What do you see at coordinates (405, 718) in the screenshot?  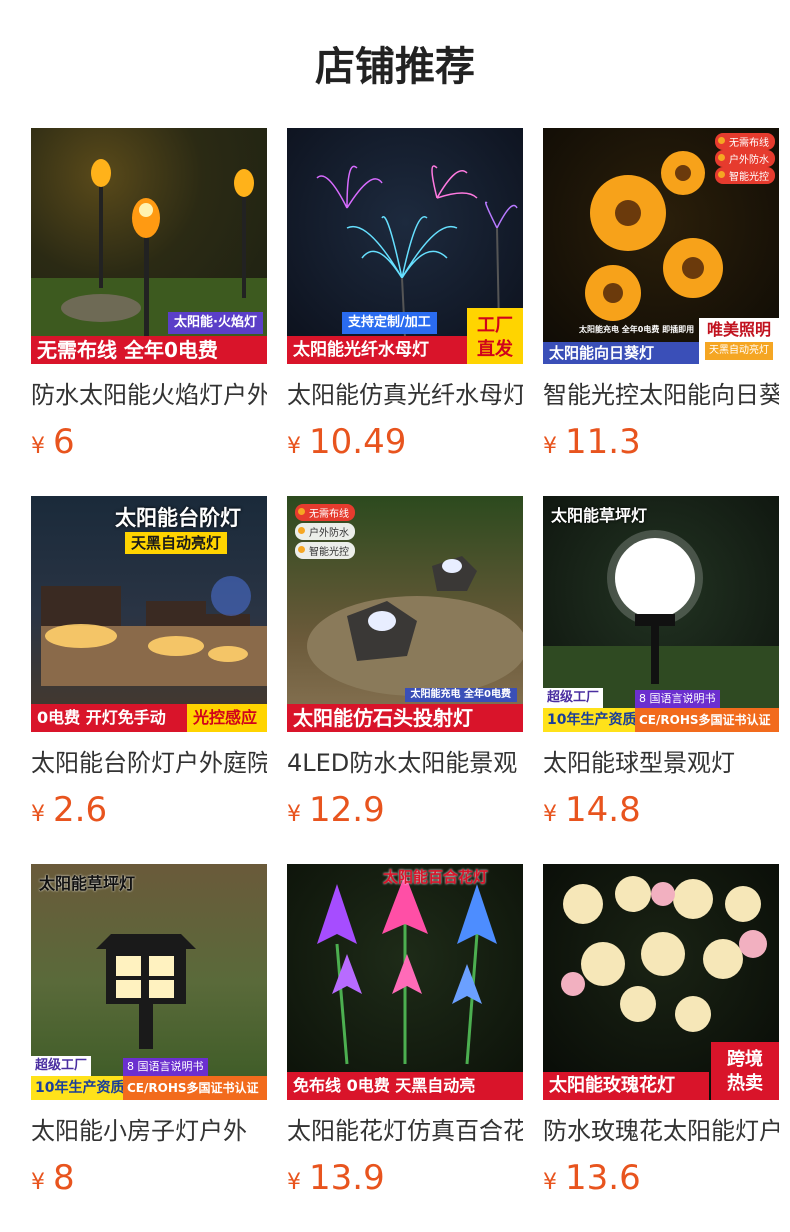 I see `image-banner: 太阳能仿石头投射灯` at bounding box center [405, 718].